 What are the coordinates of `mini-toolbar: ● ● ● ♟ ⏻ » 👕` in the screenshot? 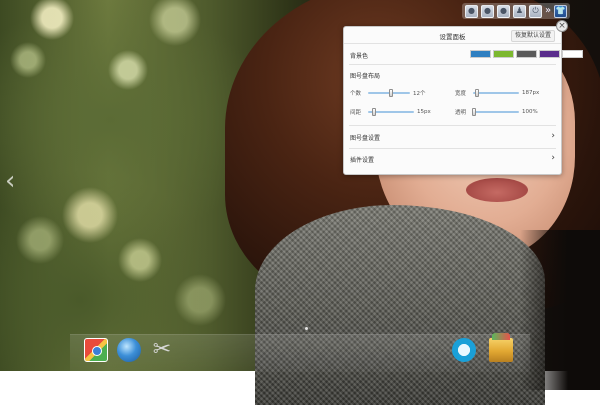 It's located at (516, 11).